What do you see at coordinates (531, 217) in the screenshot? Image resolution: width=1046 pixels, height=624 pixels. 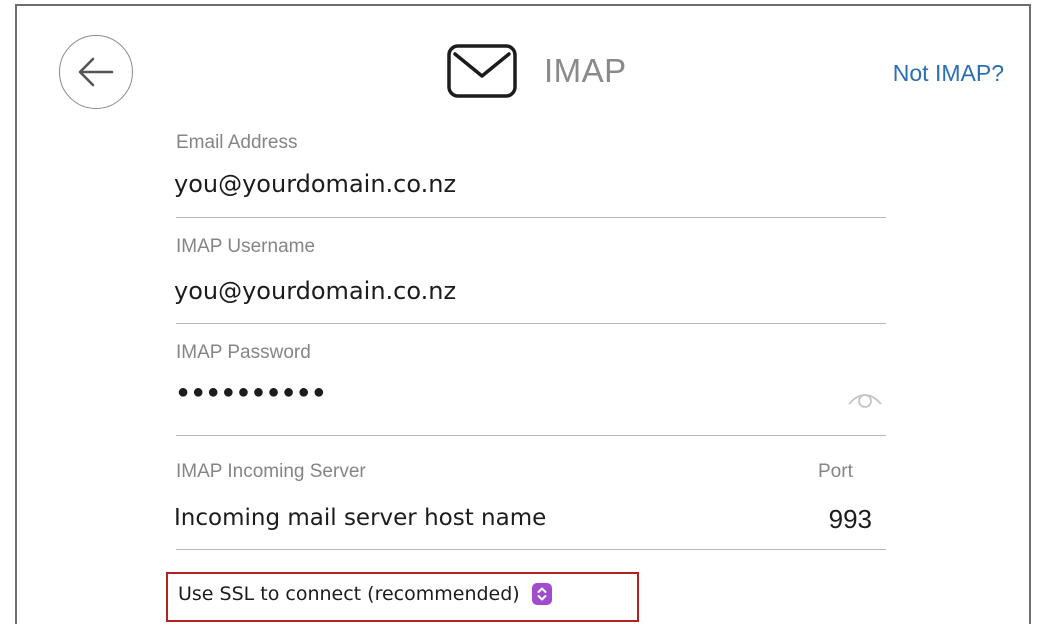 I see `email-divider` at bounding box center [531, 217].